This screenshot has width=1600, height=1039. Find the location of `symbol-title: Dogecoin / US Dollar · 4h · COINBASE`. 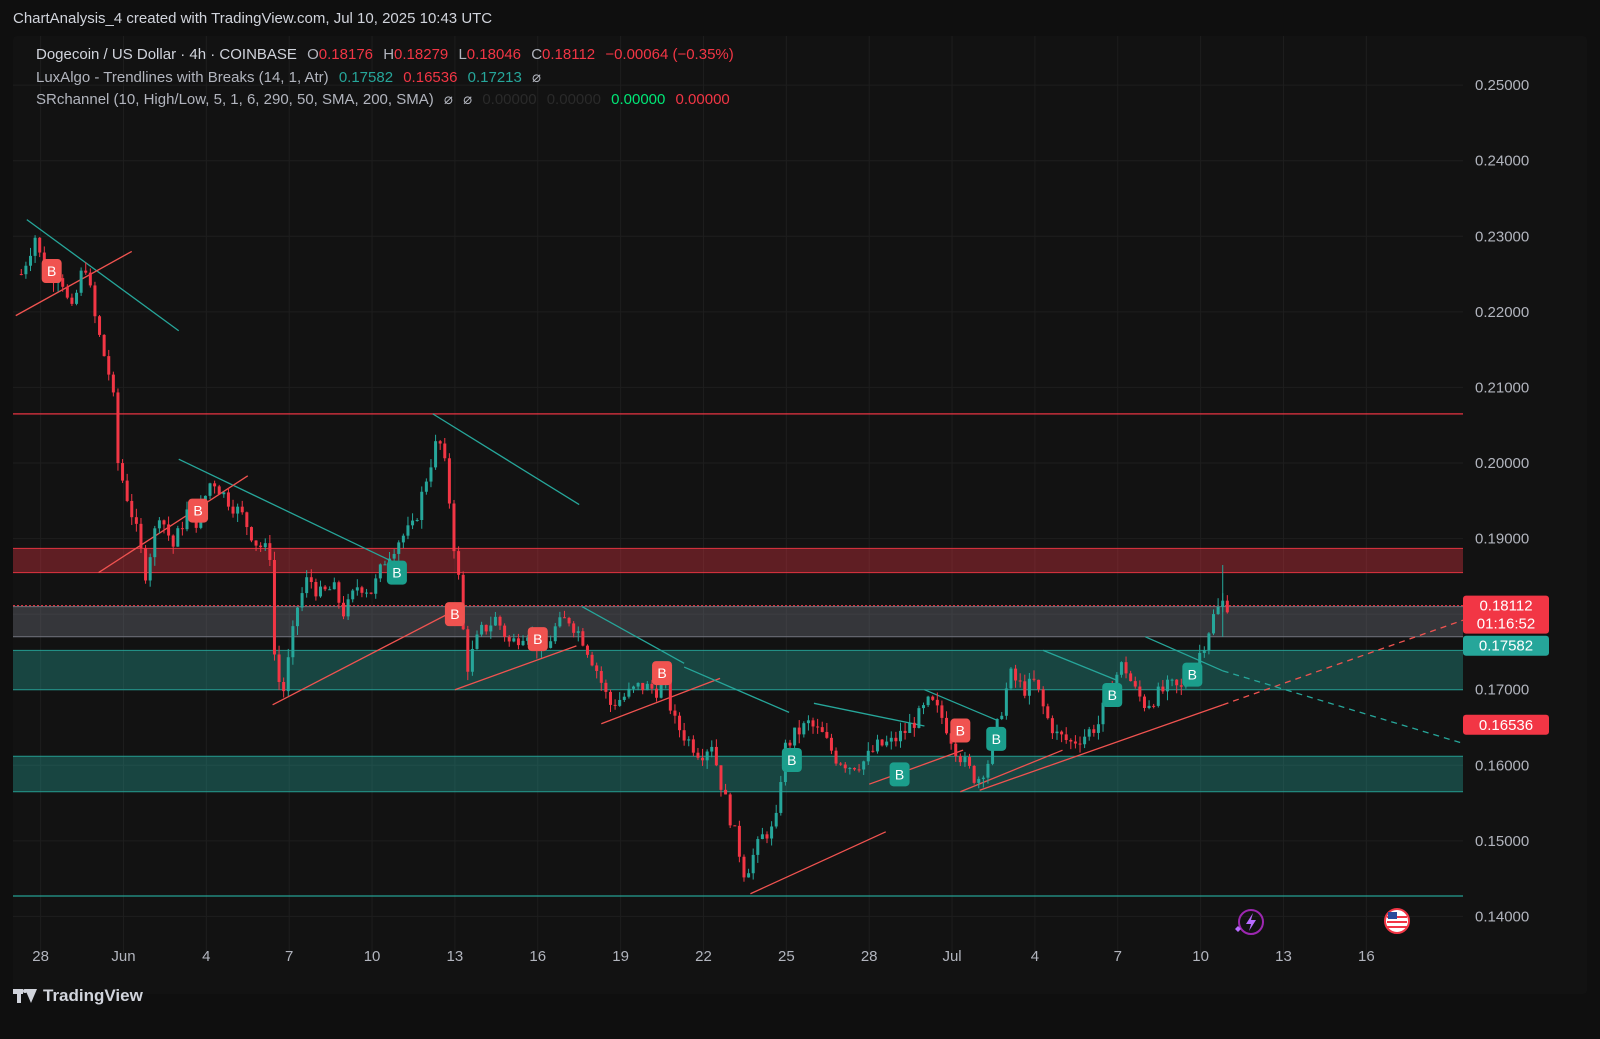

symbol-title: Dogecoin / US Dollar · 4h · COINBASE is located at coordinates (166, 54).